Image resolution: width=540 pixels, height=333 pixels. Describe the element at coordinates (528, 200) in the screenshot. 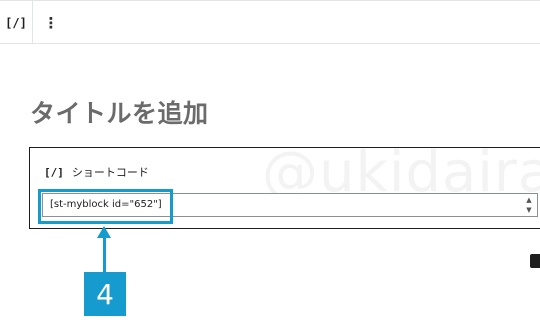

I see `stepper-up-icon: ▲` at that location.